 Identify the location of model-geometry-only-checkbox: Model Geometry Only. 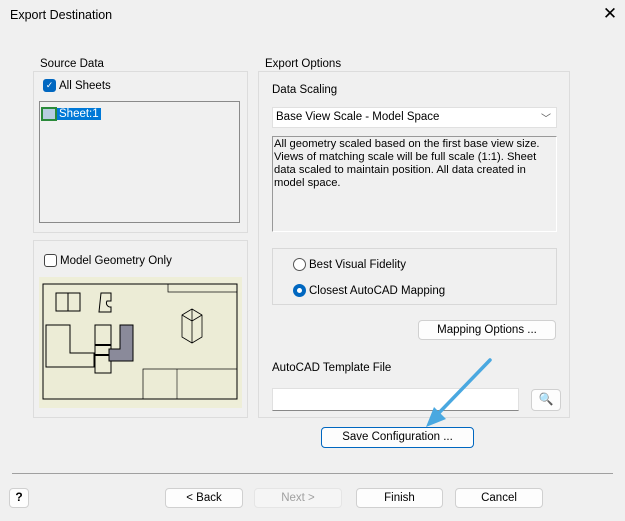
(108, 260).